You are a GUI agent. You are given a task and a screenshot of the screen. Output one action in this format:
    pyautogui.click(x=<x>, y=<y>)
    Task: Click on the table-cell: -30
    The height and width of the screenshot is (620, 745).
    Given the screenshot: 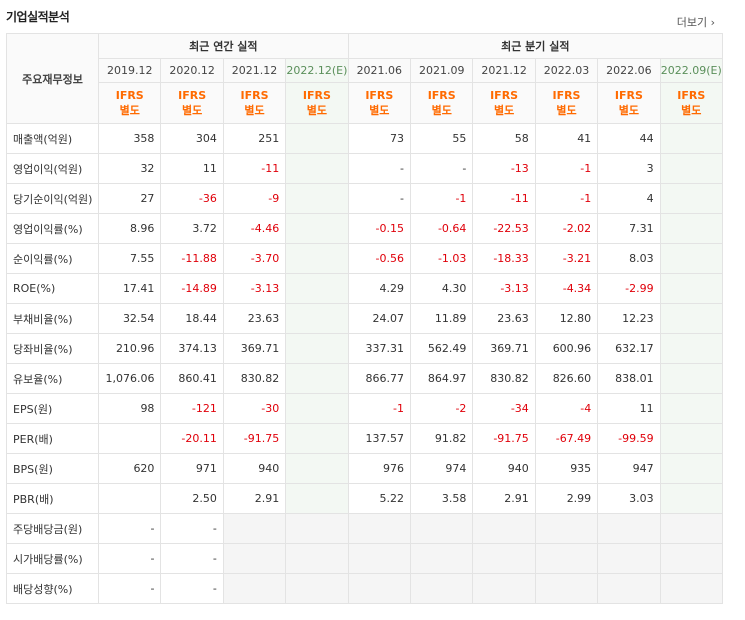 What is the action you would take?
    pyautogui.click(x=254, y=408)
    